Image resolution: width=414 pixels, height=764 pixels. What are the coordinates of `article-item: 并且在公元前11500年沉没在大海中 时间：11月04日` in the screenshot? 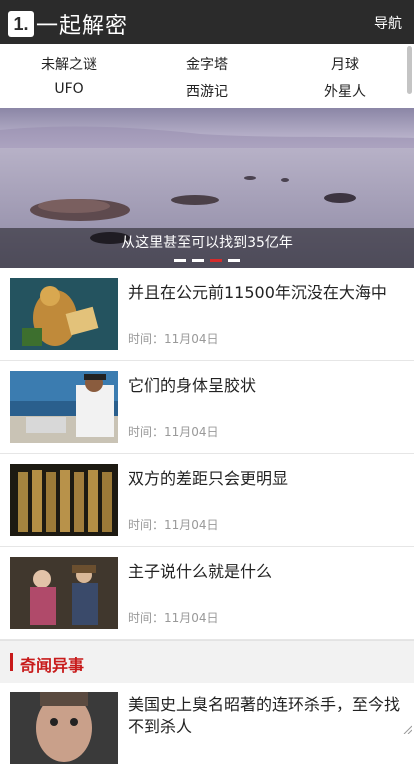 It's located at (207, 314).